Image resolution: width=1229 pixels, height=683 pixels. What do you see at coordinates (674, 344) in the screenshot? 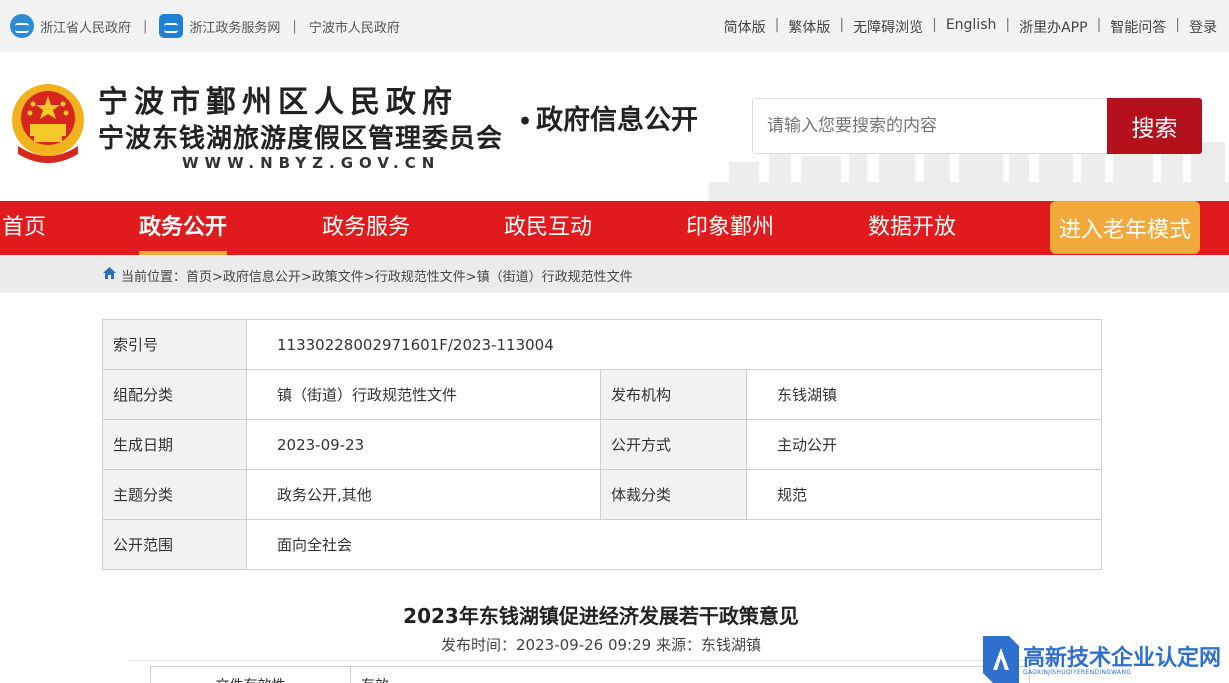
I see `index-value: 11330228002971601F/2023-113004` at bounding box center [674, 344].